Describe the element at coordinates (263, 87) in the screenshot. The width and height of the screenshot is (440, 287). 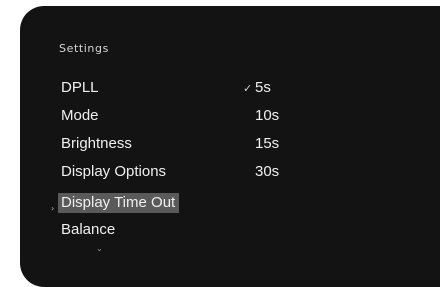
I see `option-label: 5s` at that location.